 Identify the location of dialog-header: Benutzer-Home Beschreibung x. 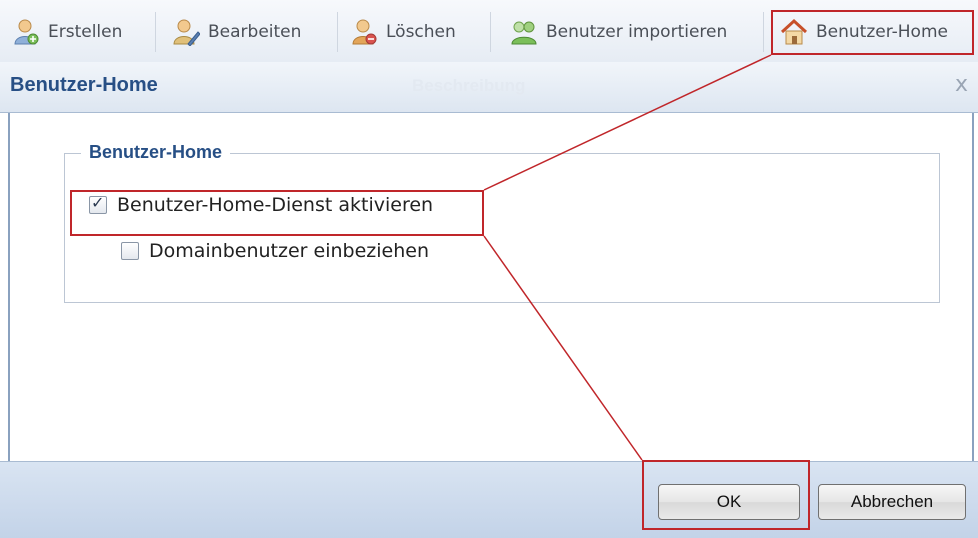
(489, 87).